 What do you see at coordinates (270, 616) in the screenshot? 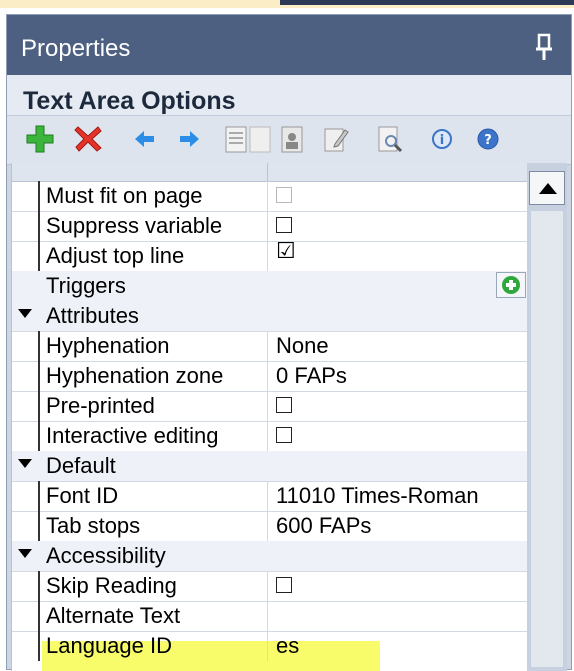
I see `row-alternate-text: Alternate Text` at bounding box center [270, 616].